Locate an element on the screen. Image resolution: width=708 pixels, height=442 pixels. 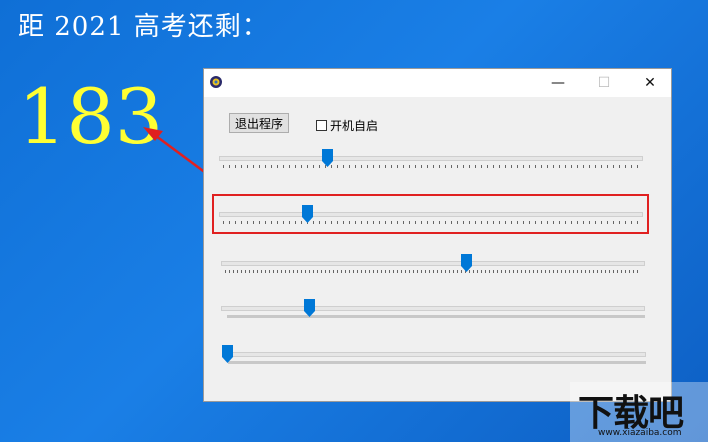
exit-program-button: 退出程序 is located at coordinates (259, 123).